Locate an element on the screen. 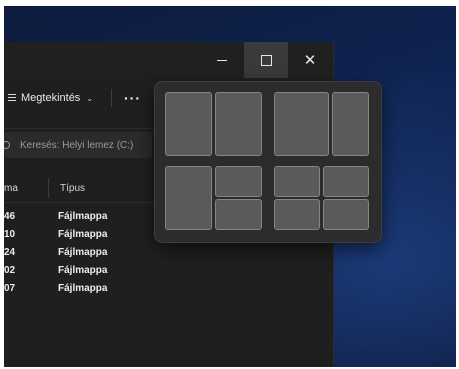  modified-cell: 02 is located at coordinates (10, 270).